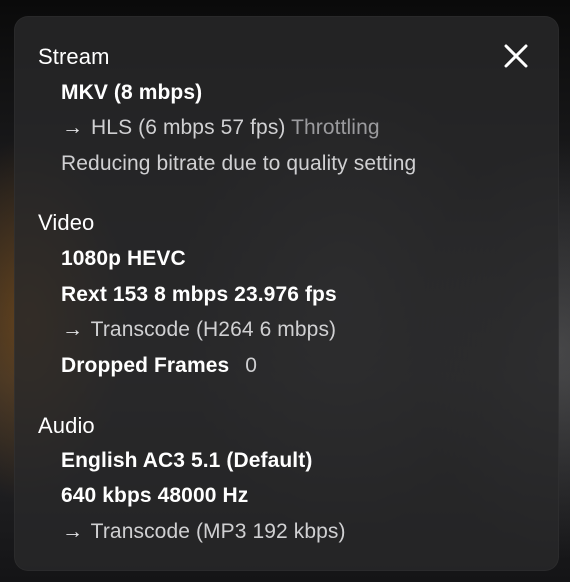 The width and height of the screenshot is (570, 582). Describe the element at coordinates (74, 56) in the screenshot. I see `stream-heading: Stream` at that location.